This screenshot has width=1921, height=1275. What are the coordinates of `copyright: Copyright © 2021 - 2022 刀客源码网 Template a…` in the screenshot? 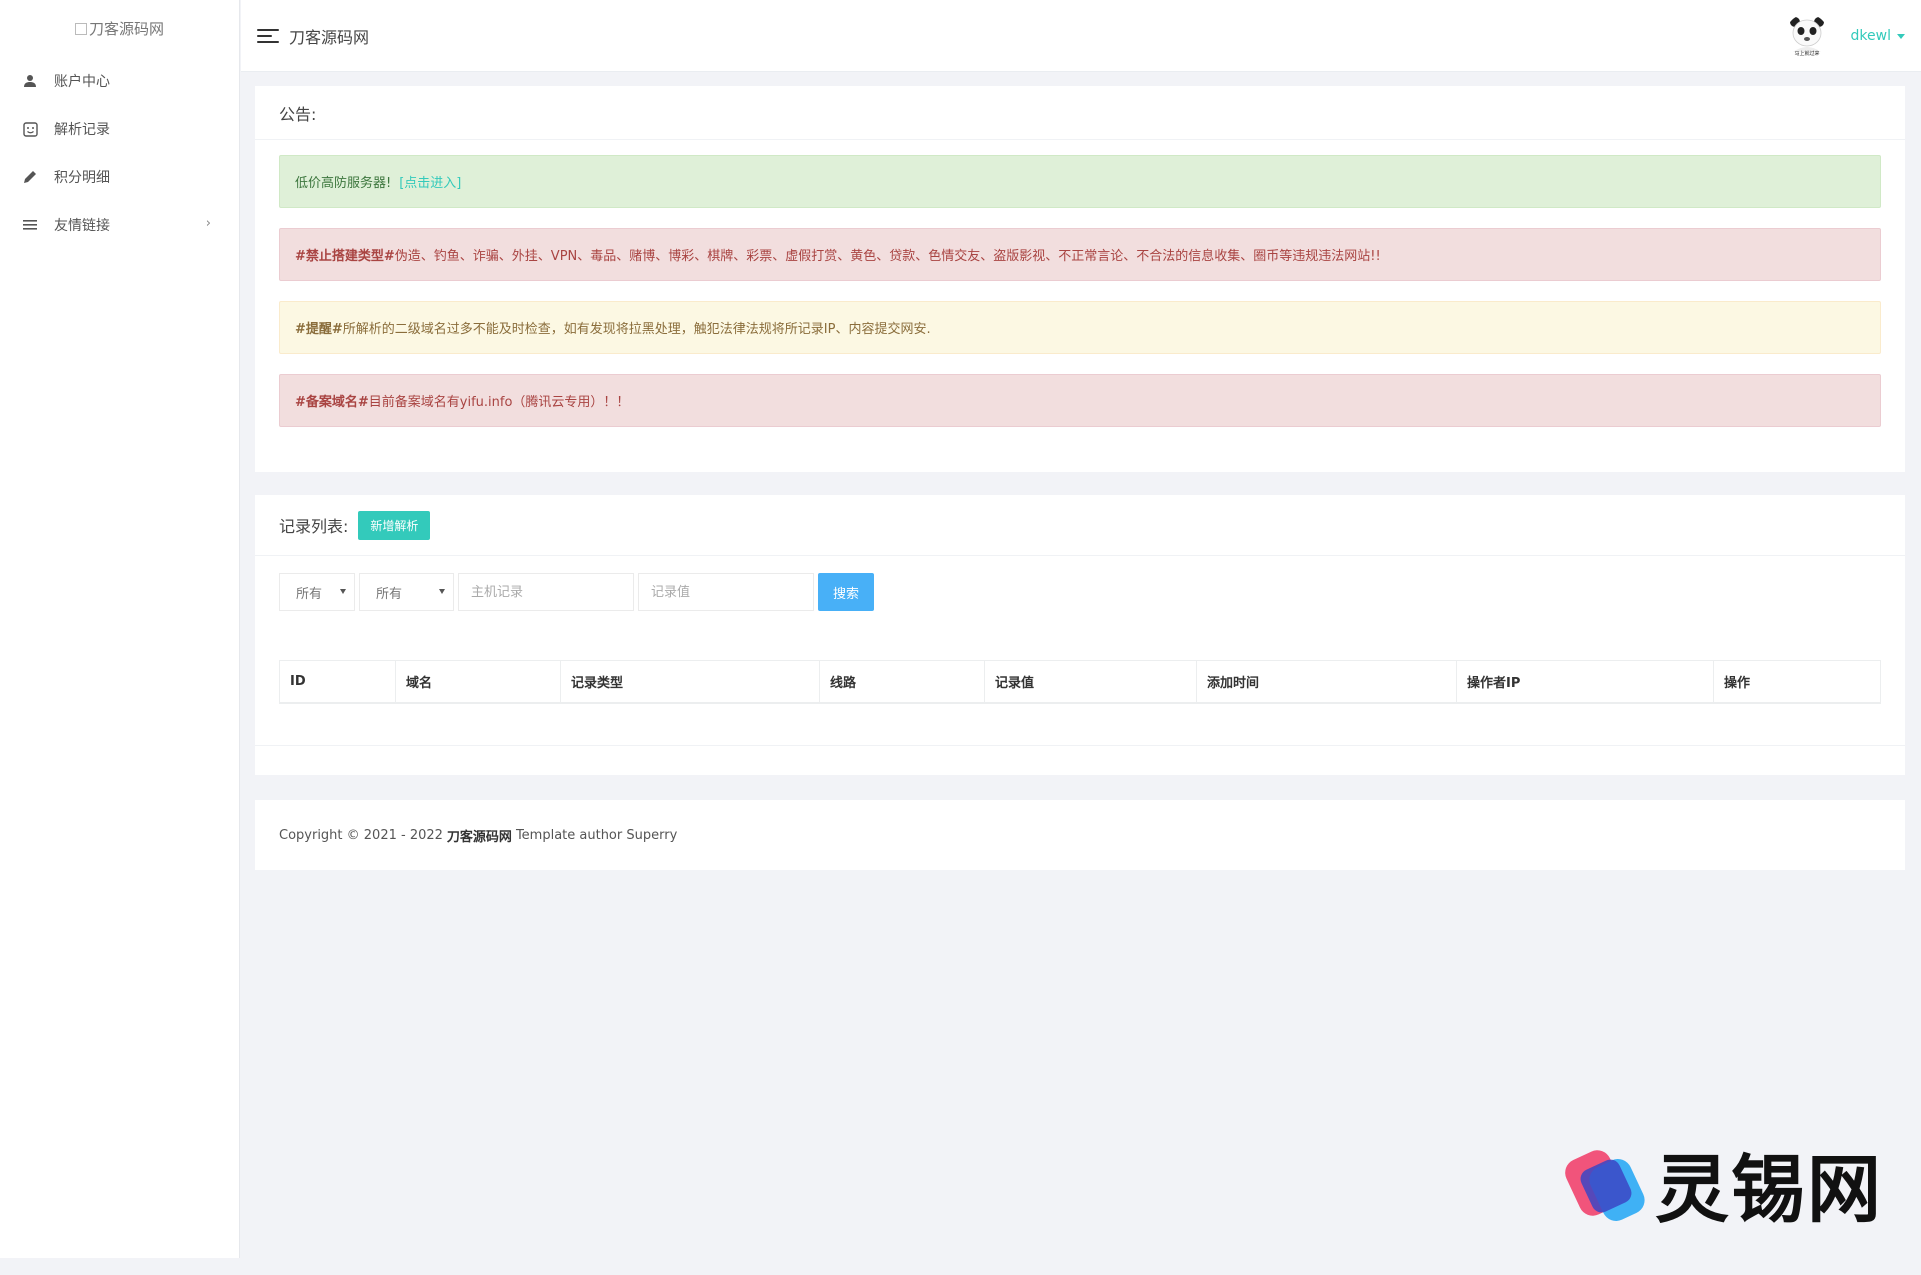 It's located at (478, 836).